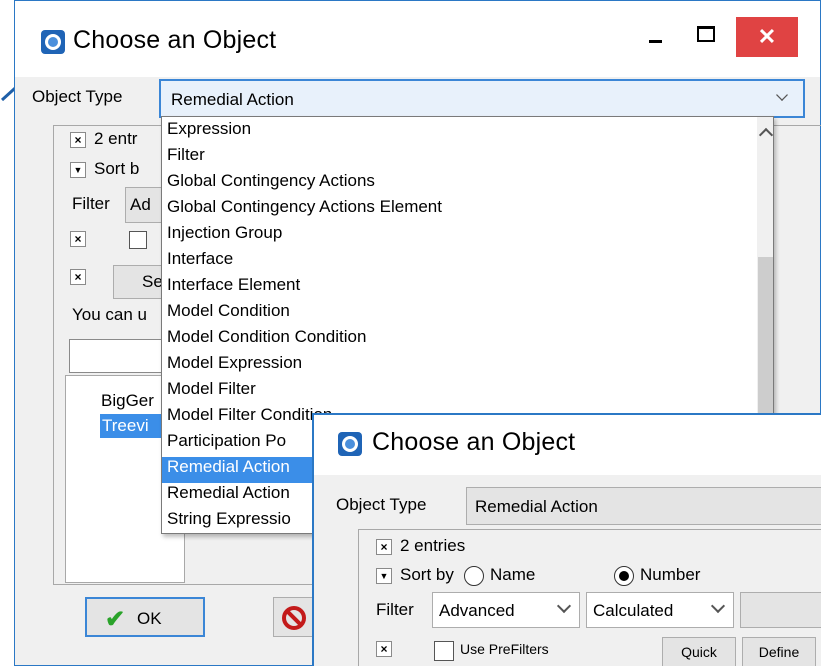  I want to click on dialog-title: Choose an Object, so click(175, 40).